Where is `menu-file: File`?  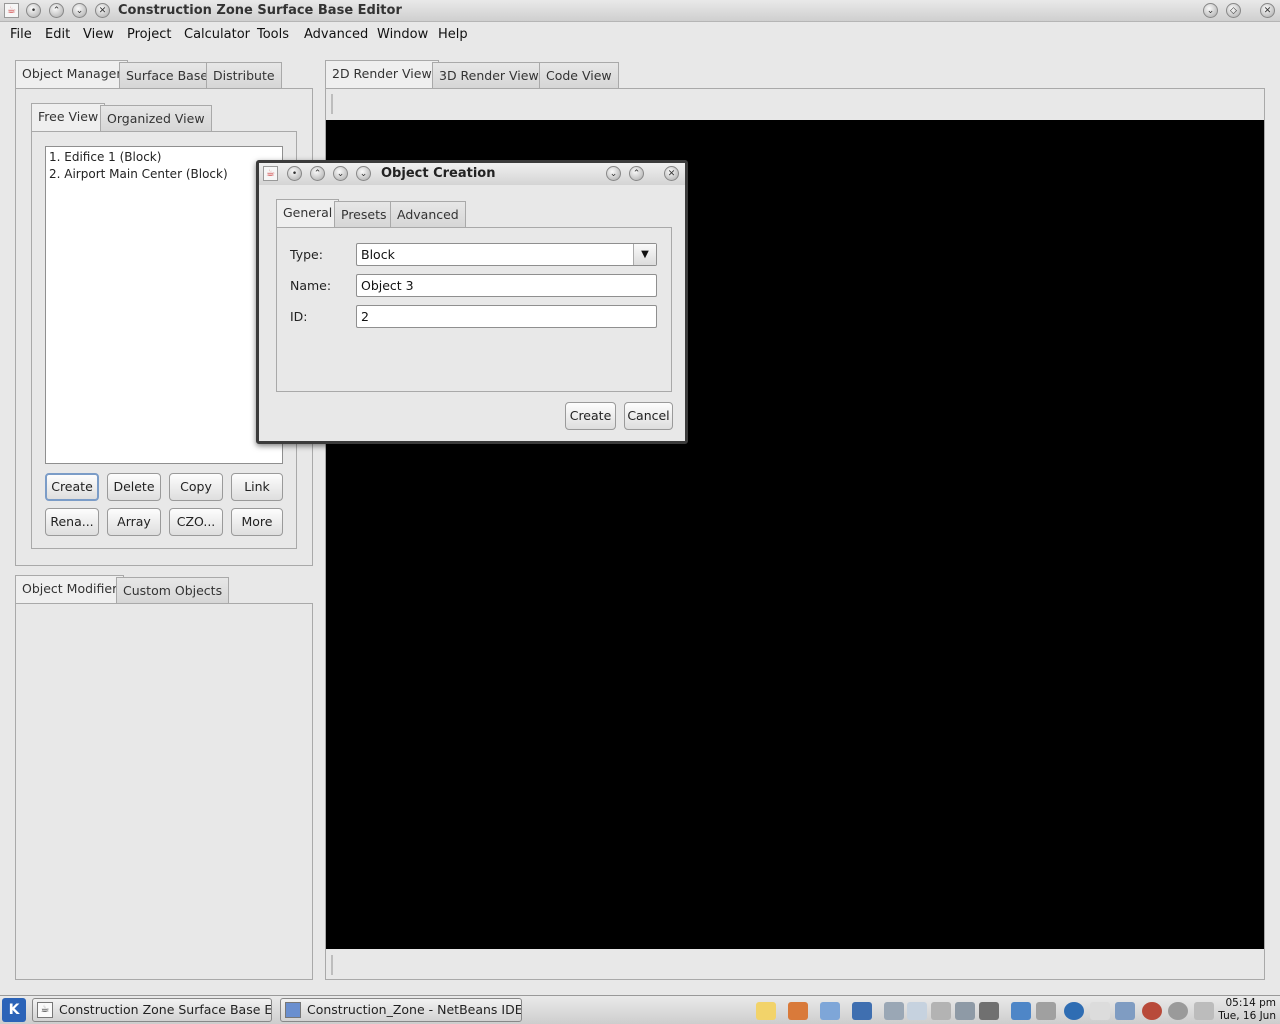 menu-file: File is located at coordinates (21, 34).